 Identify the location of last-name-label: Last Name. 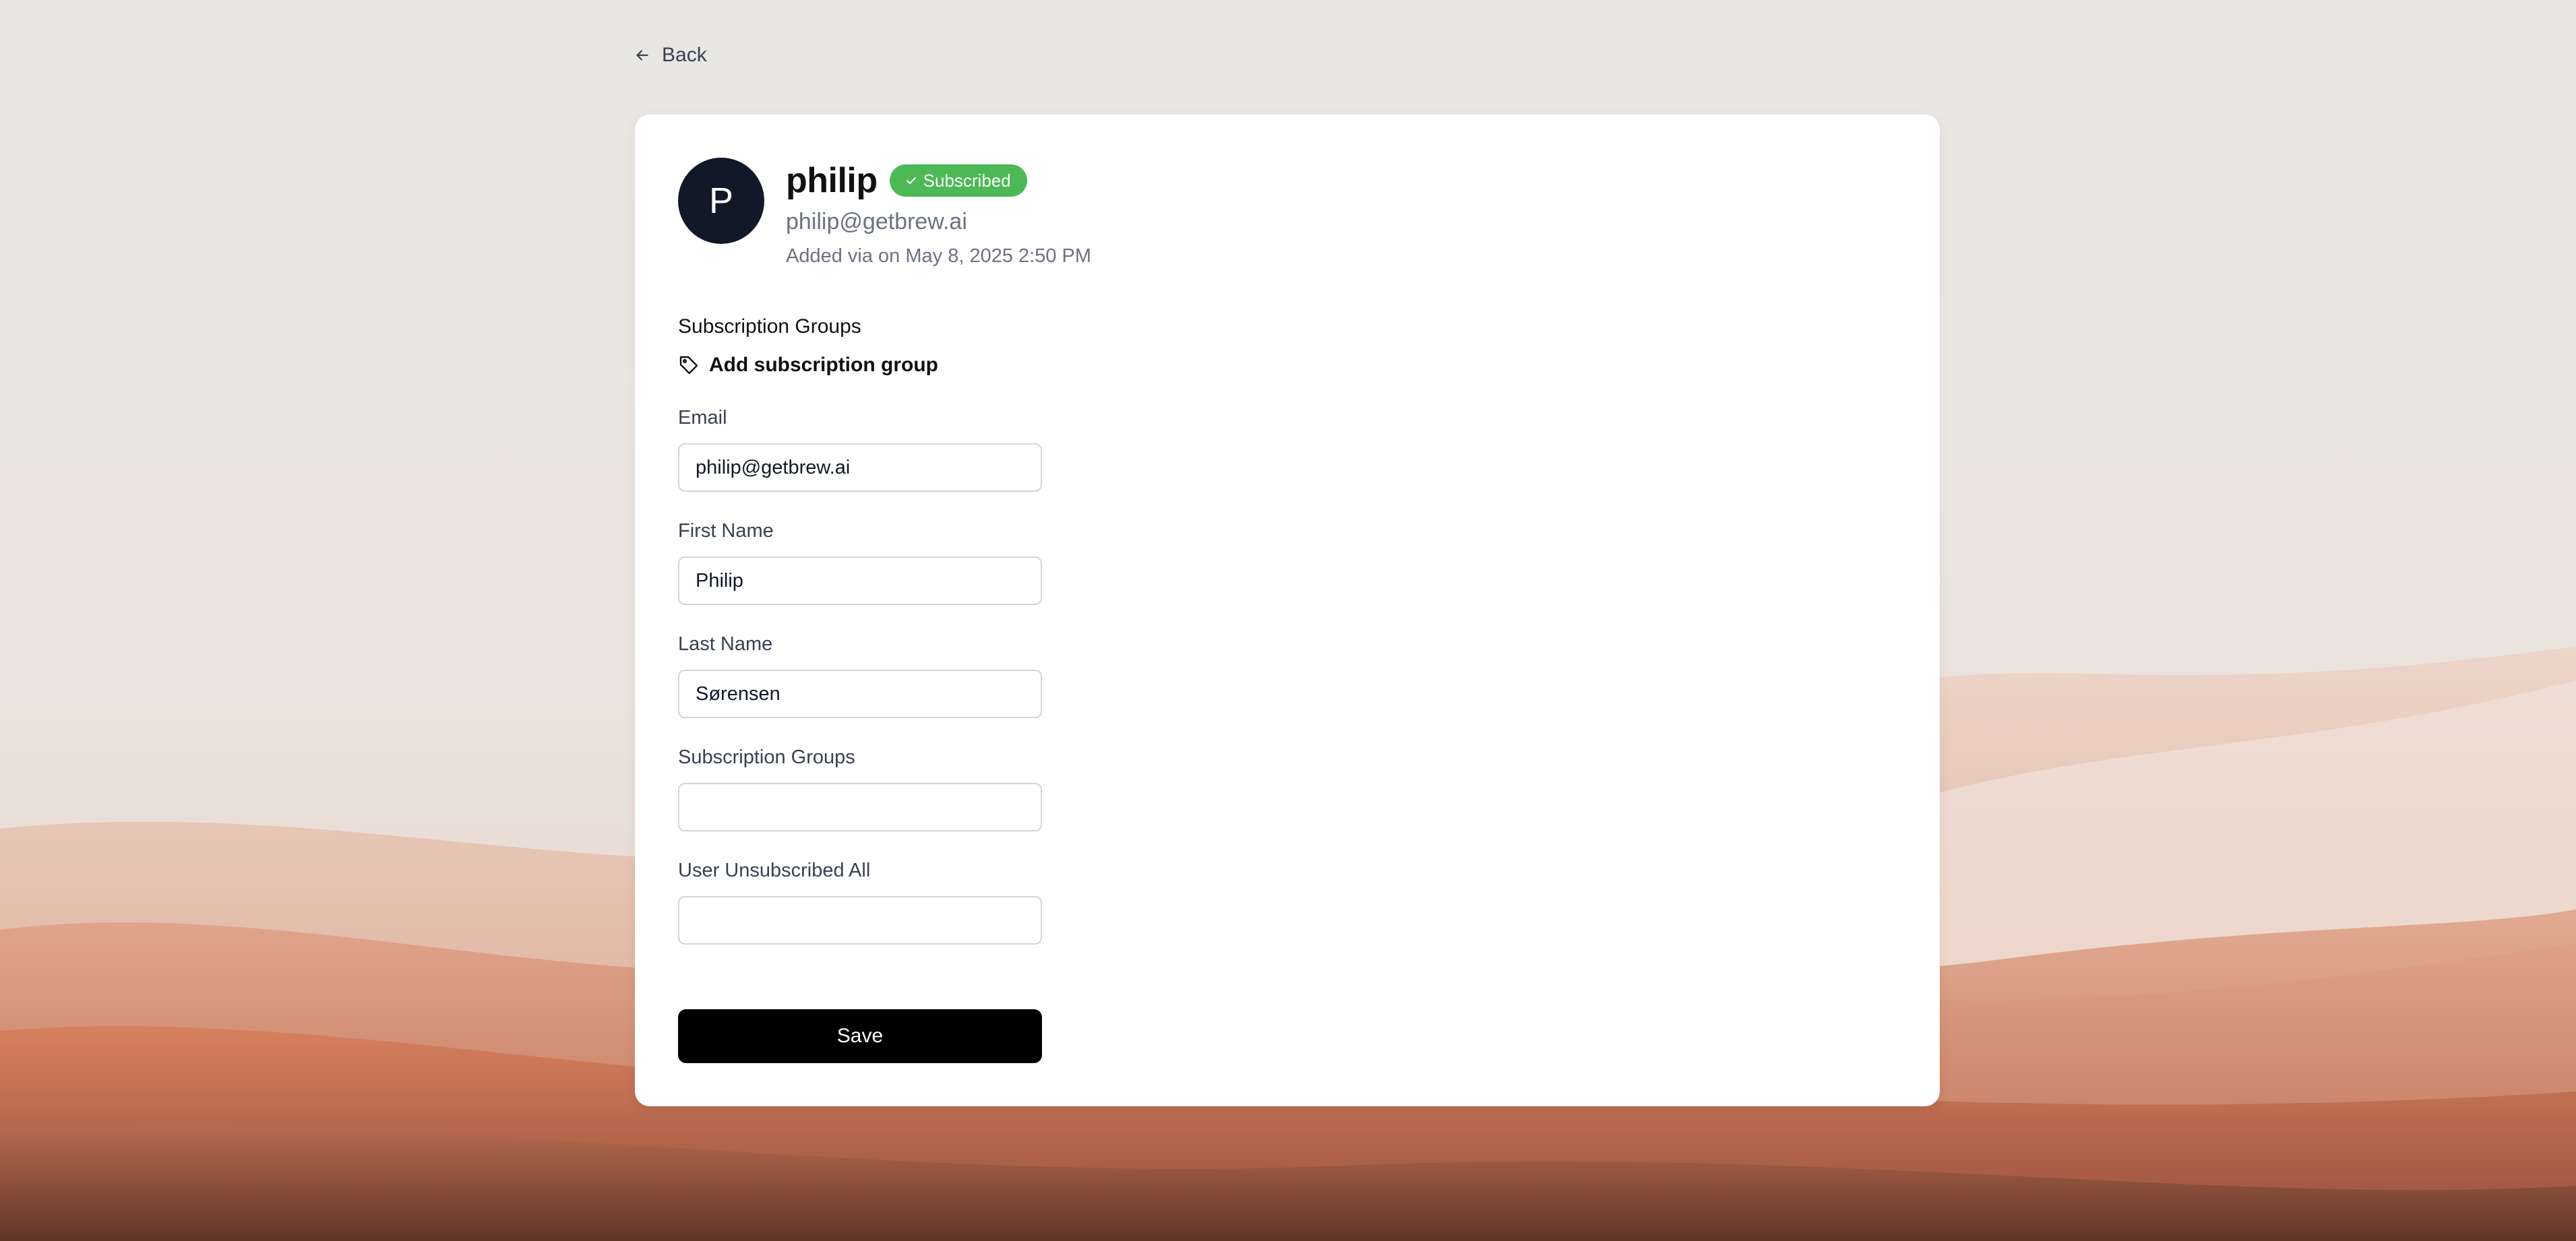
(726, 644).